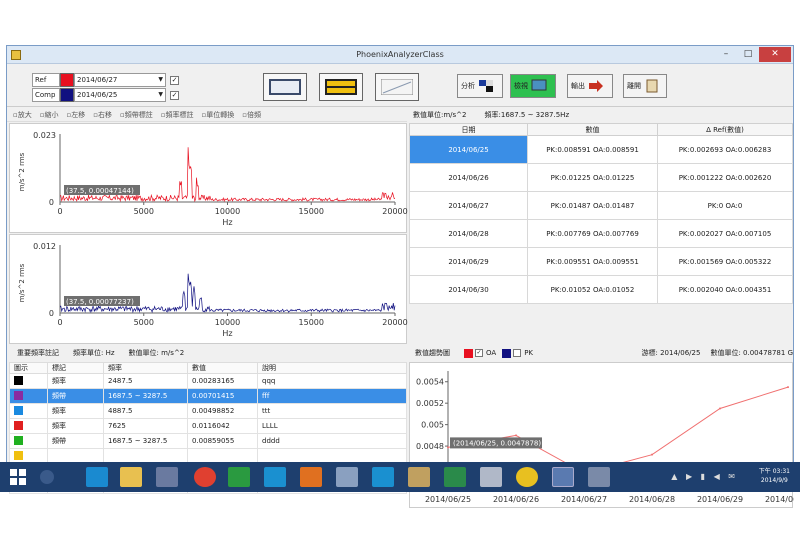  I want to click on freq-cell: 7625, so click(145, 426).